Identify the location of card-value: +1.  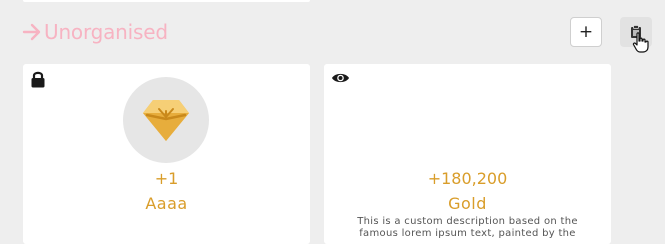
(166, 178).